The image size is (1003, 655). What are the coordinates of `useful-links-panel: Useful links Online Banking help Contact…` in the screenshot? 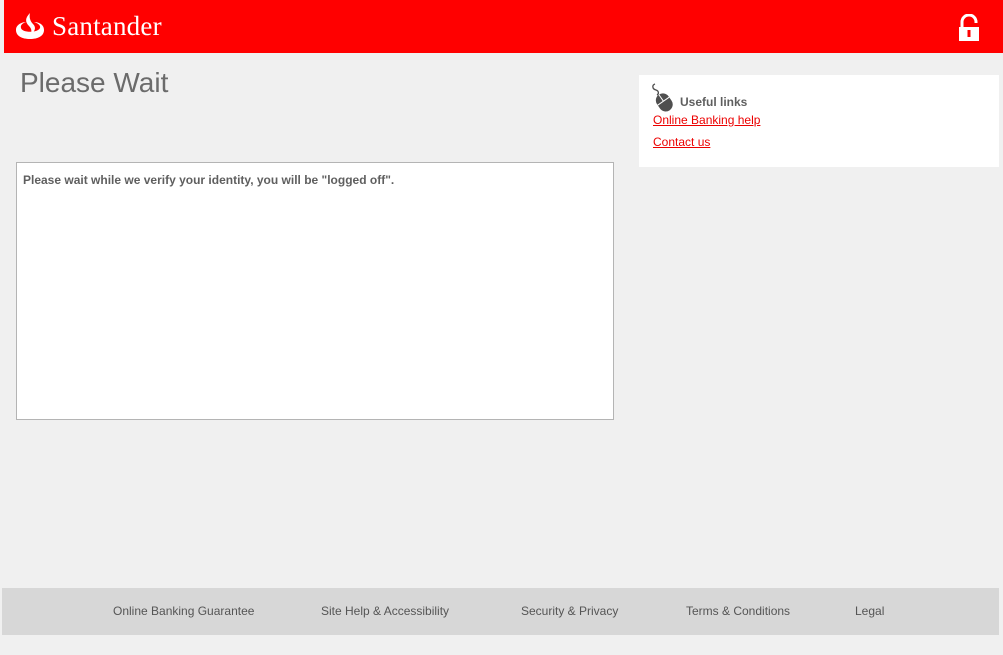 It's located at (819, 121).